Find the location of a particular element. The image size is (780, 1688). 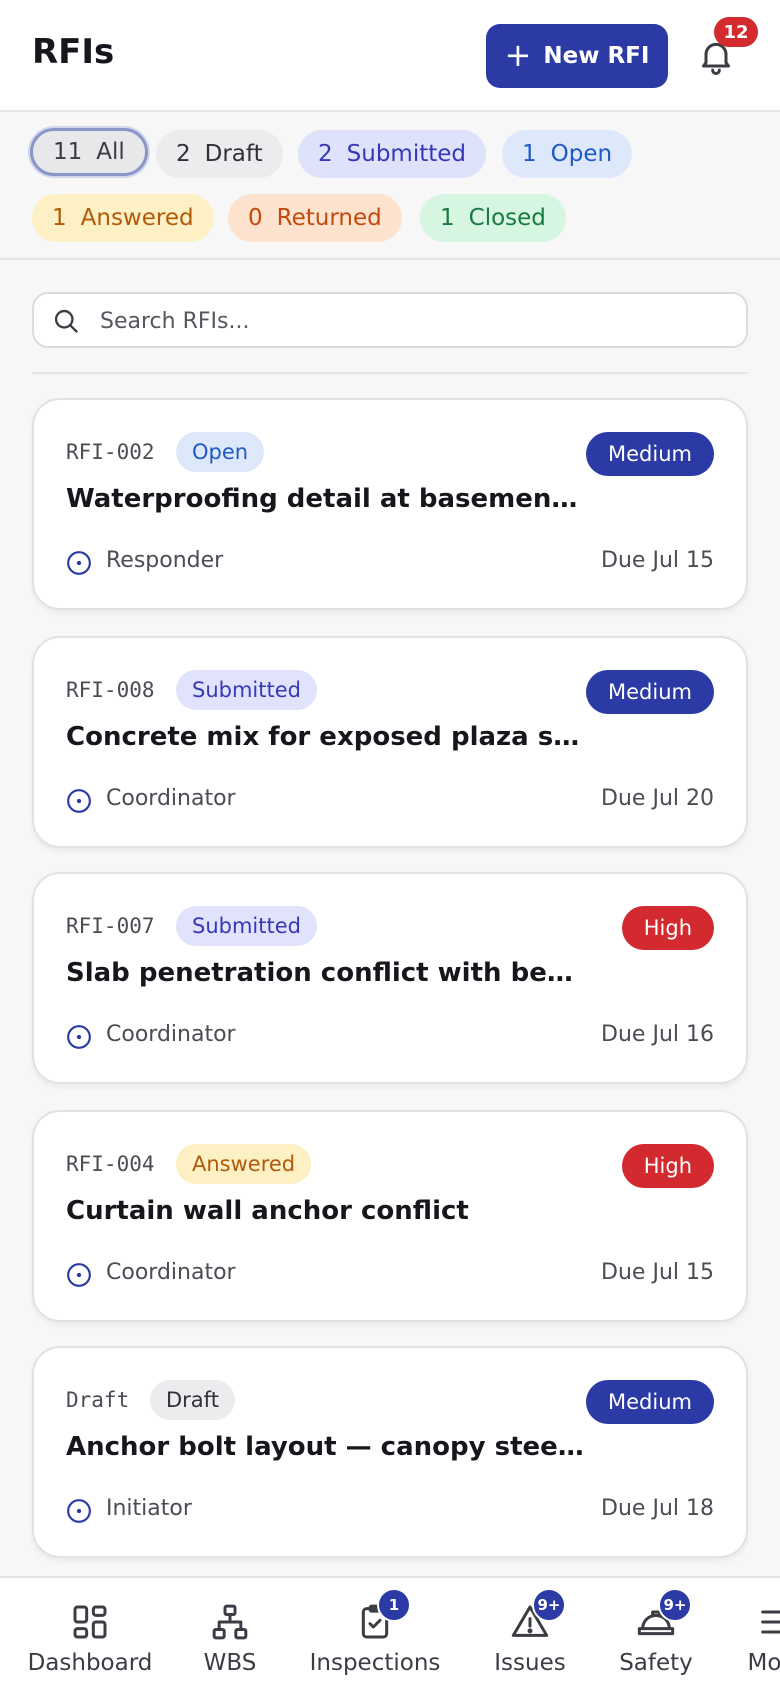

filter-chip-draft: 2 Draft is located at coordinates (219, 154).